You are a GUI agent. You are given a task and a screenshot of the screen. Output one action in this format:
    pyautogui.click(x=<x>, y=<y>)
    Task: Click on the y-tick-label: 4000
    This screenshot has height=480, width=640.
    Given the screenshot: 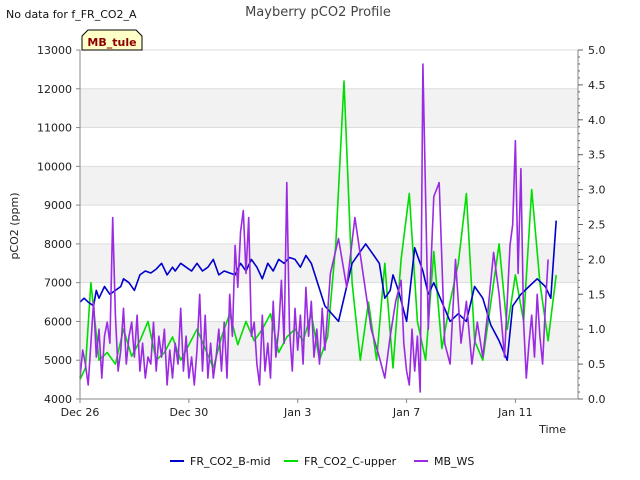 What is the action you would take?
    pyautogui.click(x=58, y=399)
    